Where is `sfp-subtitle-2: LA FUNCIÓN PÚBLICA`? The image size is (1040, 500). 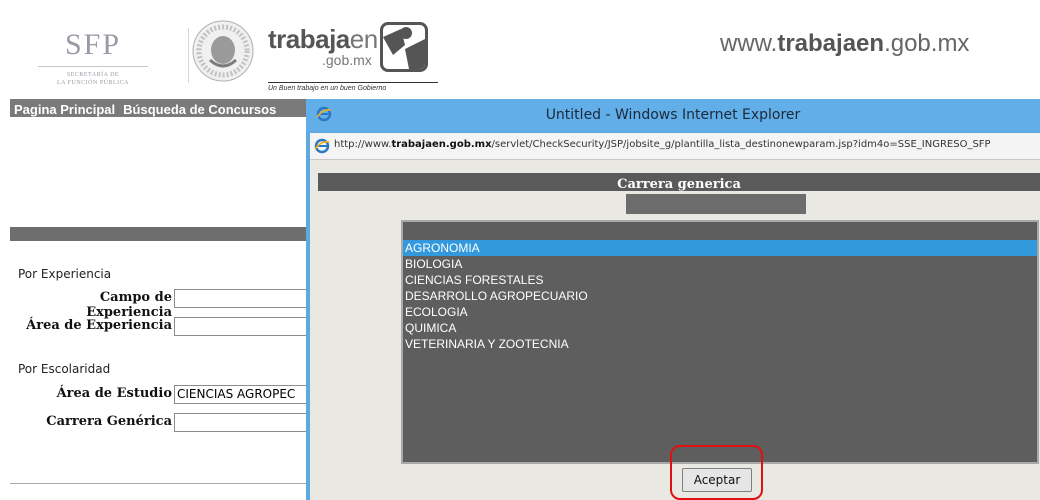
sfp-subtitle-2: LA FUNCIÓN PÚBLICA is located at coordinates (92, 83).